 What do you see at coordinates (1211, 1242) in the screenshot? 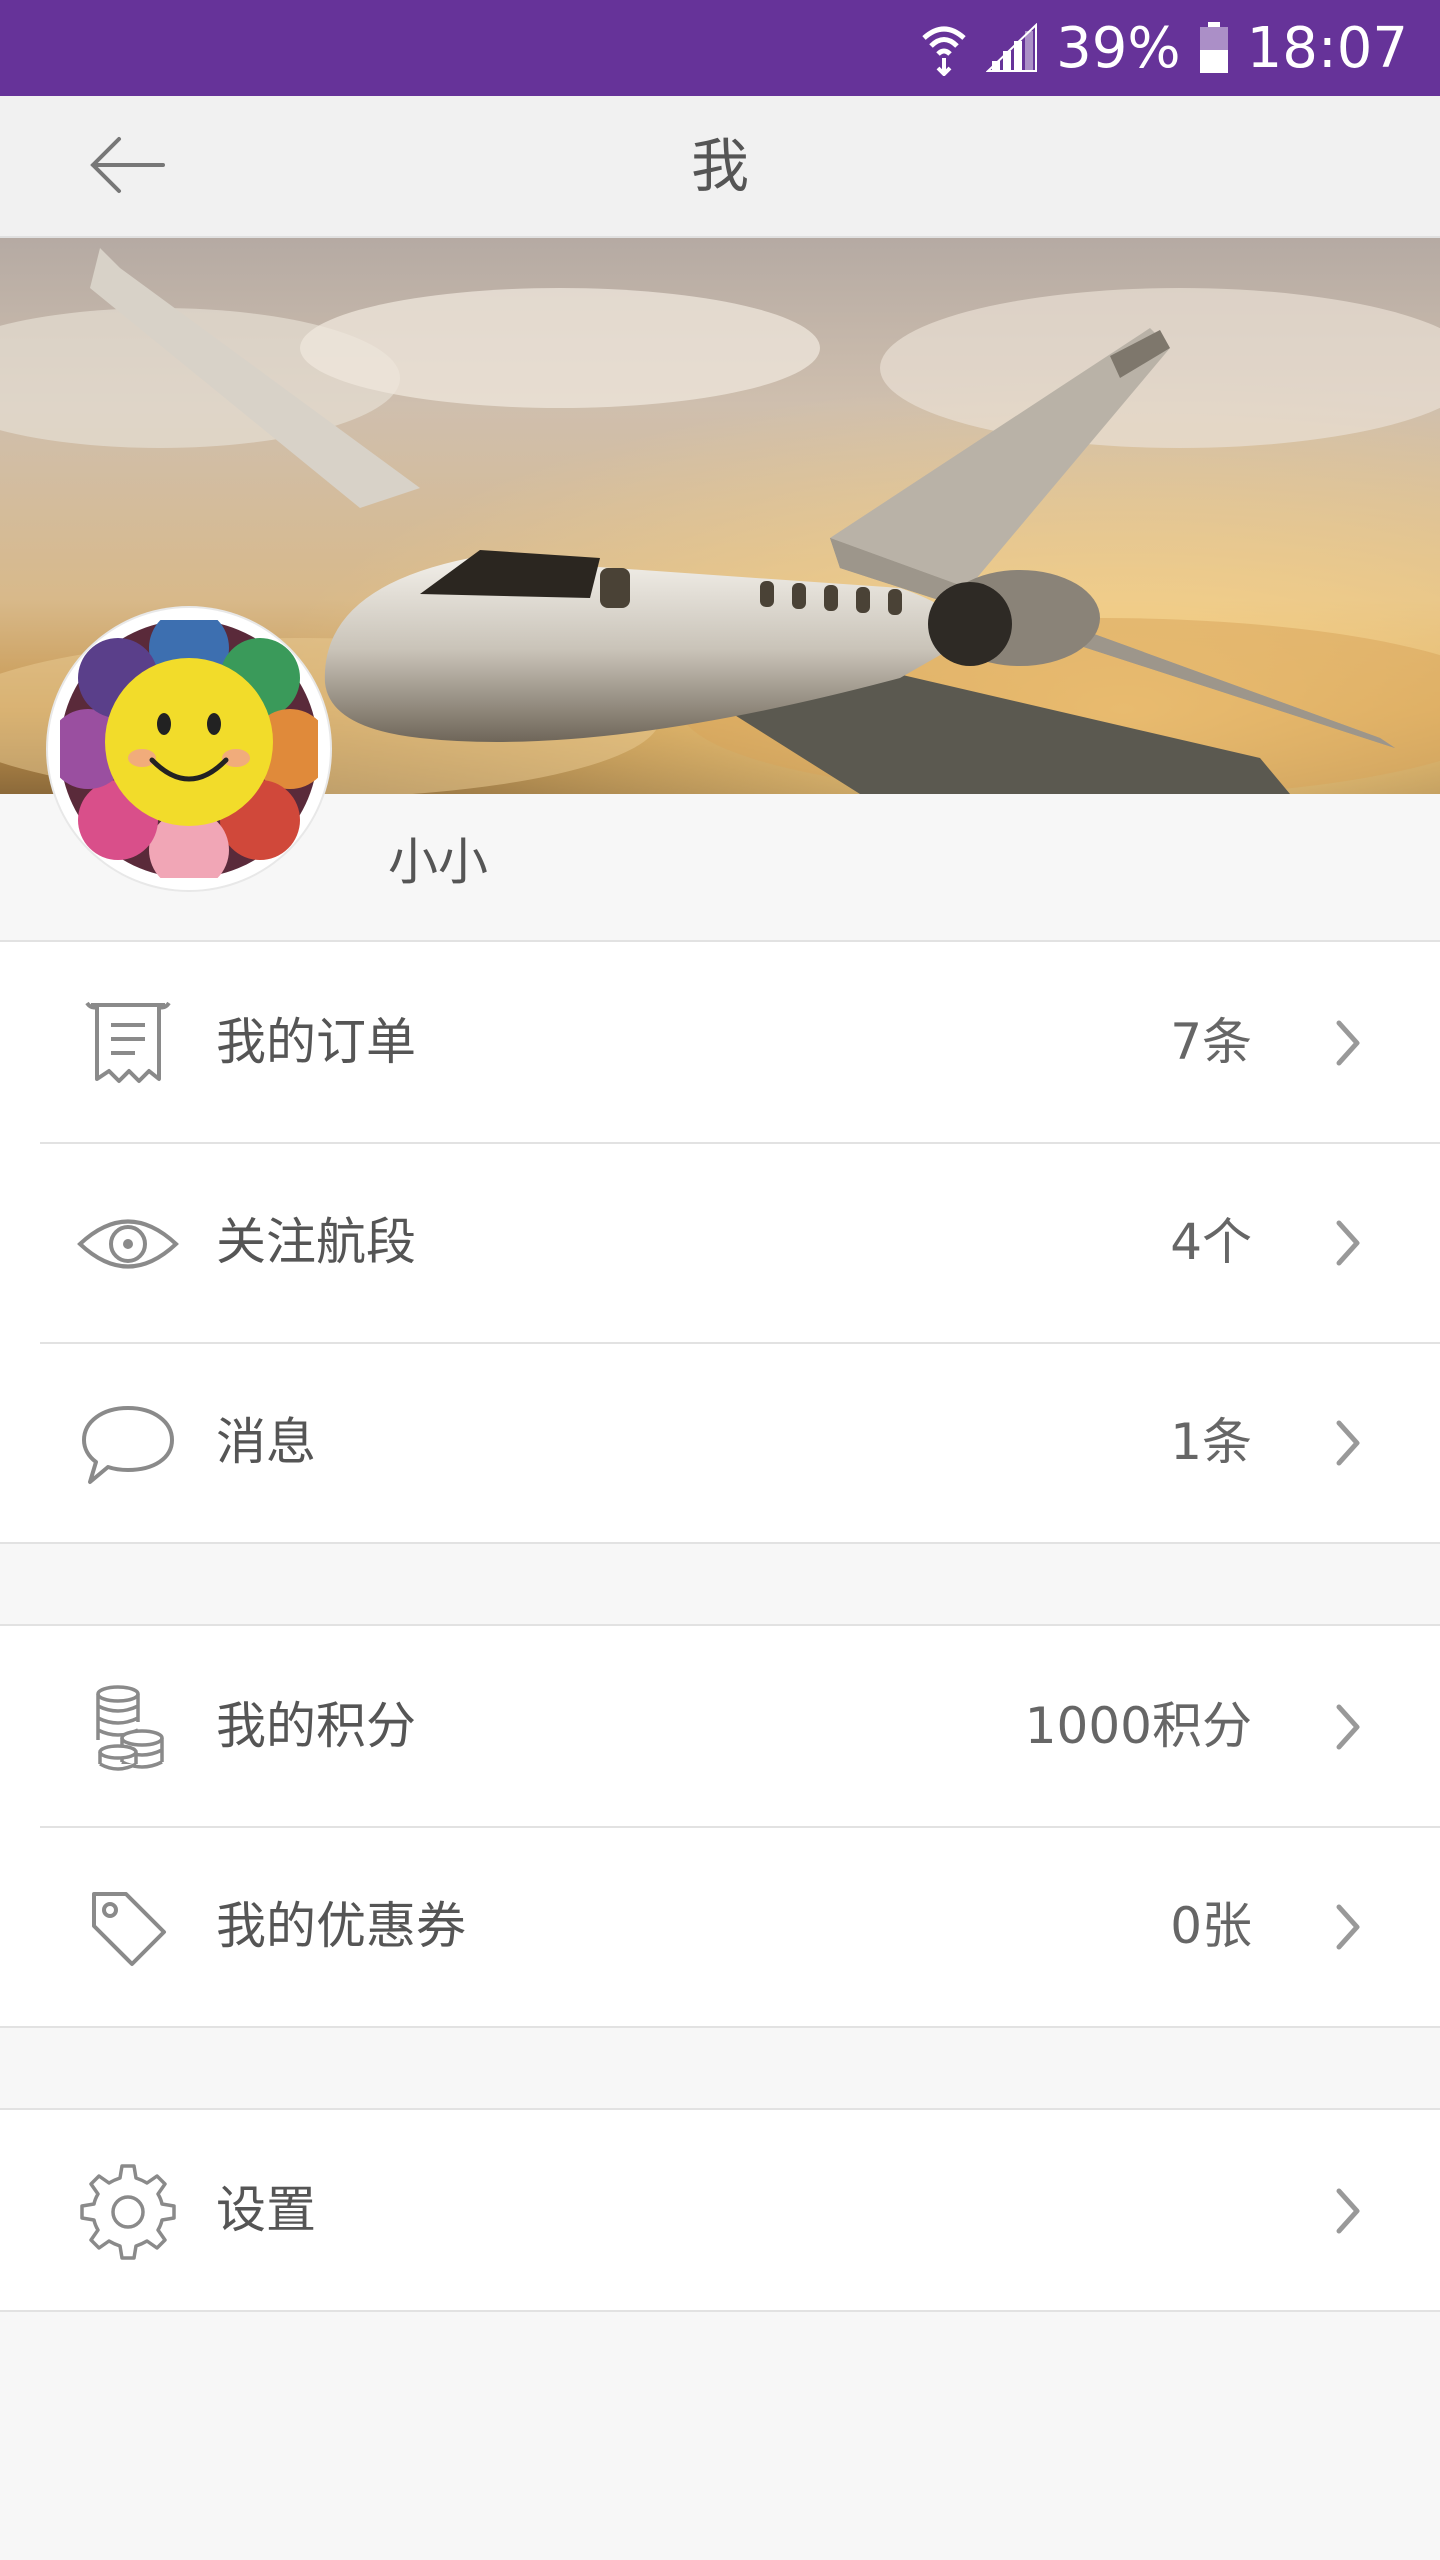
I see `followed-routes-count: 4个` at bounding box center [1211, 1242].